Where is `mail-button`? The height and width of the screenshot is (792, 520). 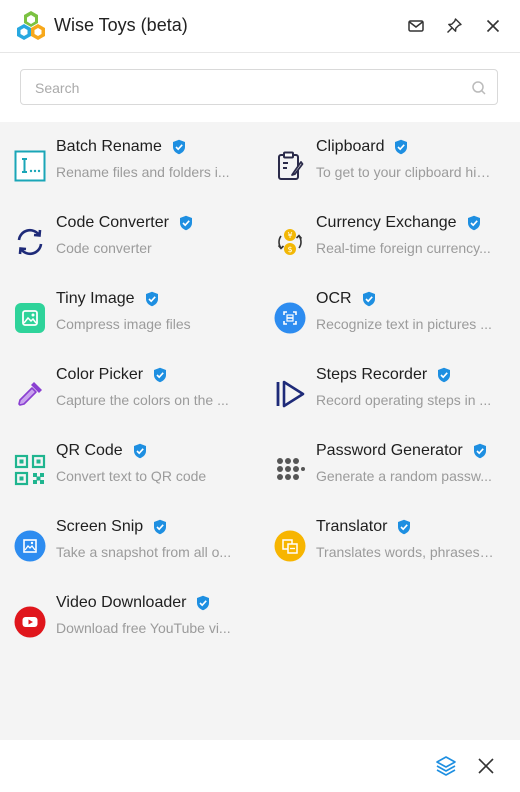
mail-button is located at coordinates (416, 26).